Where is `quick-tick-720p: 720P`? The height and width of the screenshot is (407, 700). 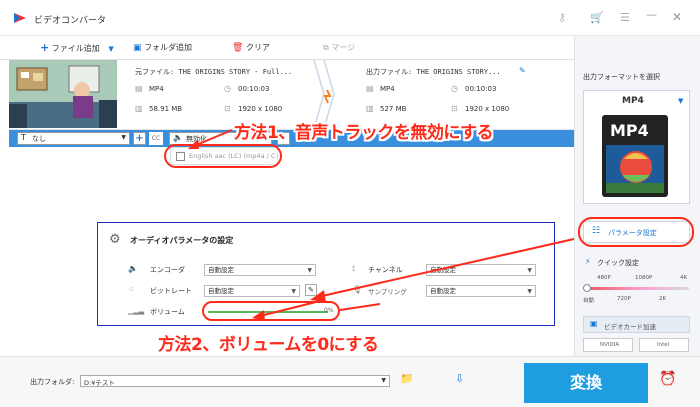
quick-tick-720p: 720P is located at coordinates (624, 299).